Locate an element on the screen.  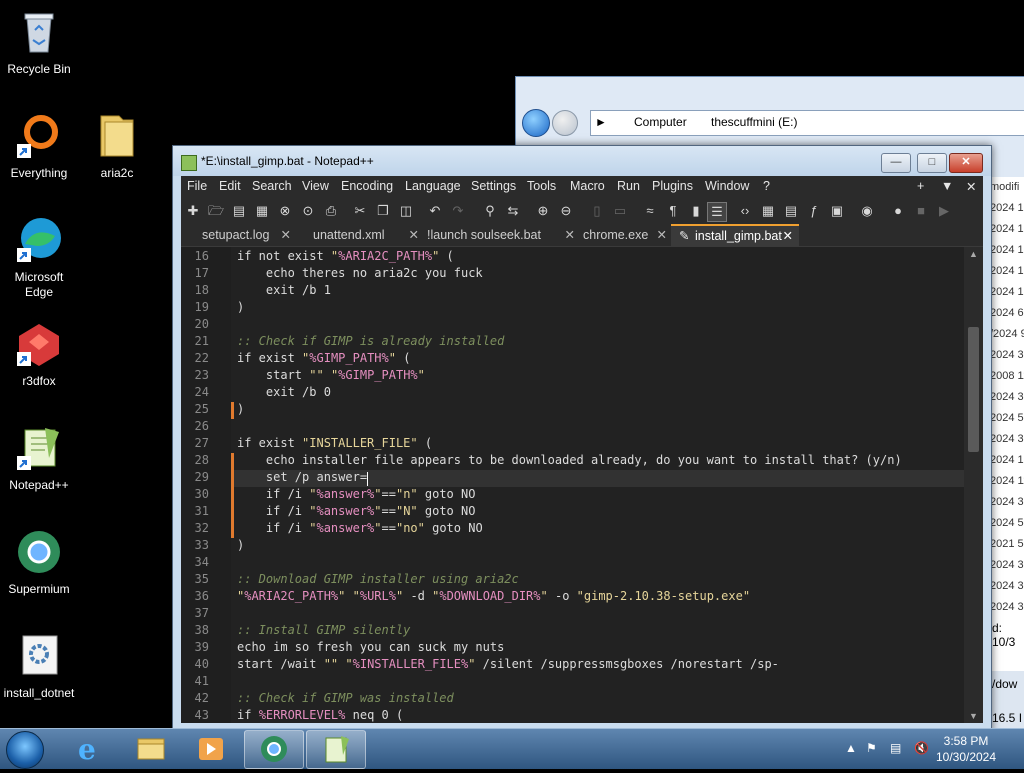
code-line: :: Check if GIMP was installed is located at coordinates (345, 698).